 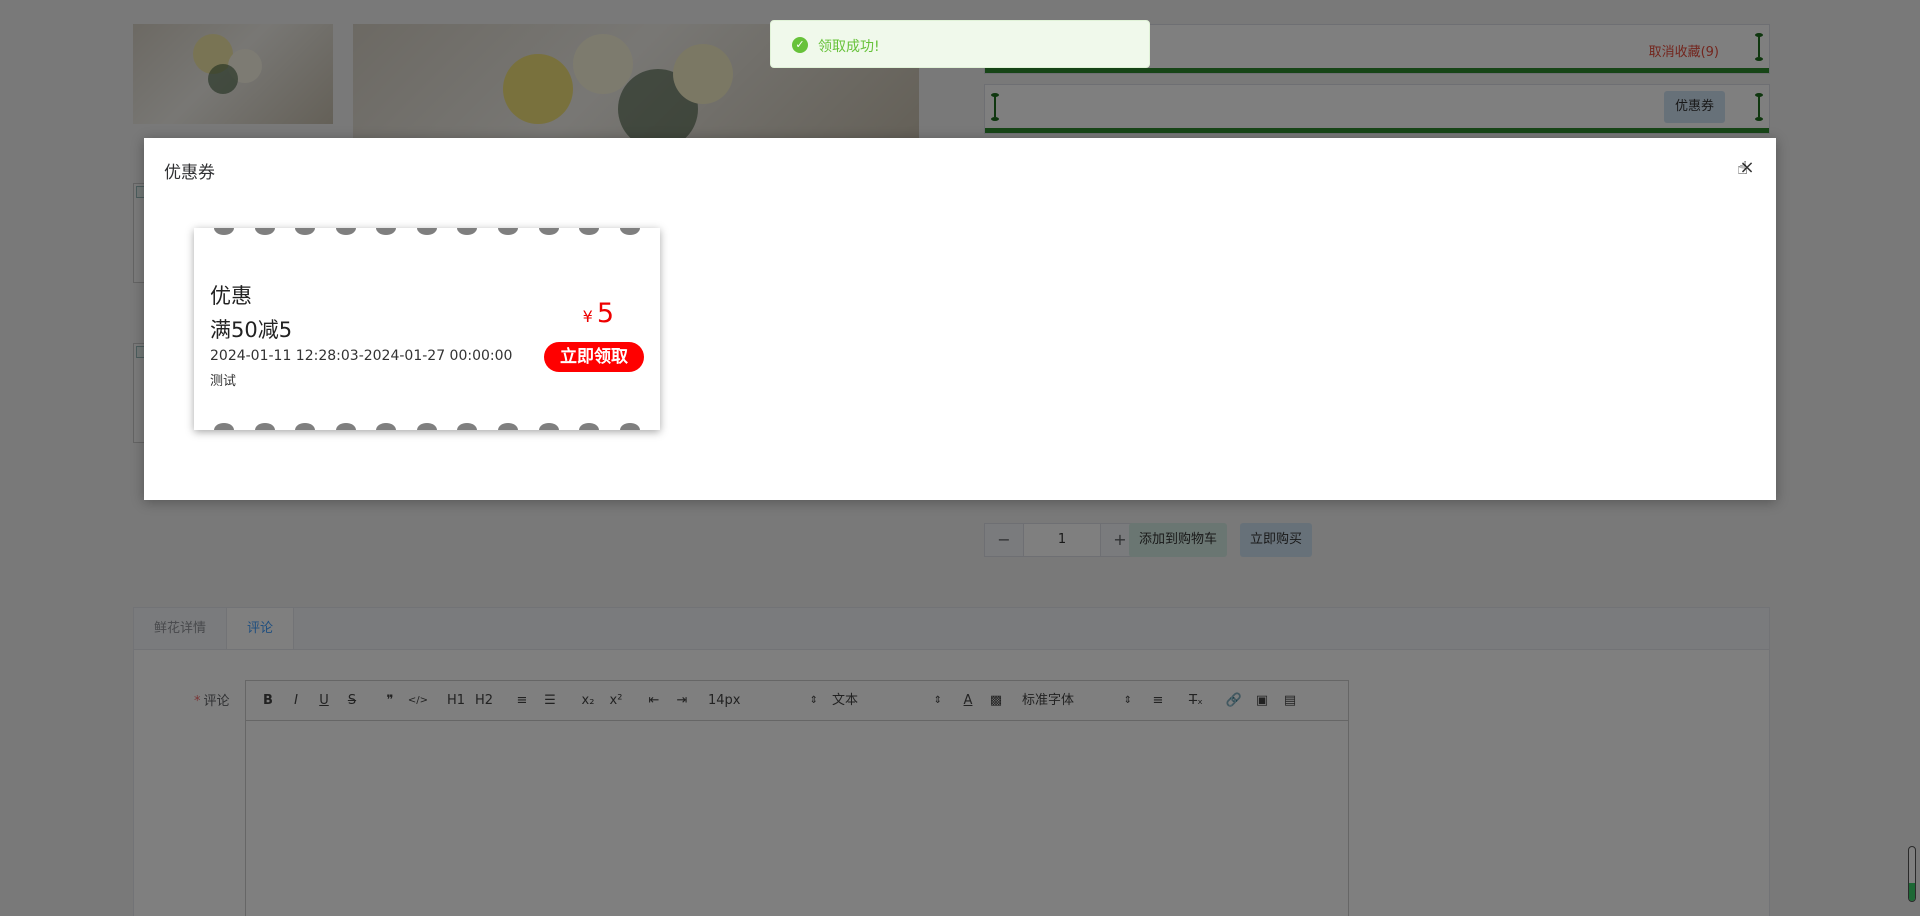 I want to click on pointer-cursor-icon: ☝, so click(x=1742, y=168).